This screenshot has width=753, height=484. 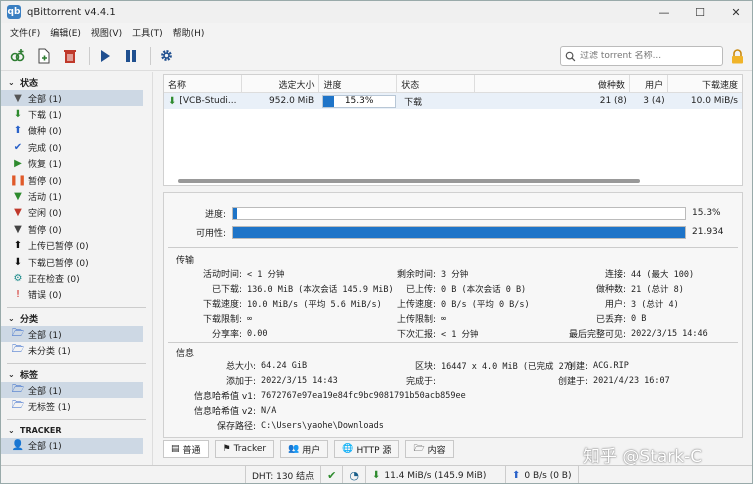 I want to click on sidebar-item: ⬆ 上传已暂停 (0), so click(x=76, y=246).